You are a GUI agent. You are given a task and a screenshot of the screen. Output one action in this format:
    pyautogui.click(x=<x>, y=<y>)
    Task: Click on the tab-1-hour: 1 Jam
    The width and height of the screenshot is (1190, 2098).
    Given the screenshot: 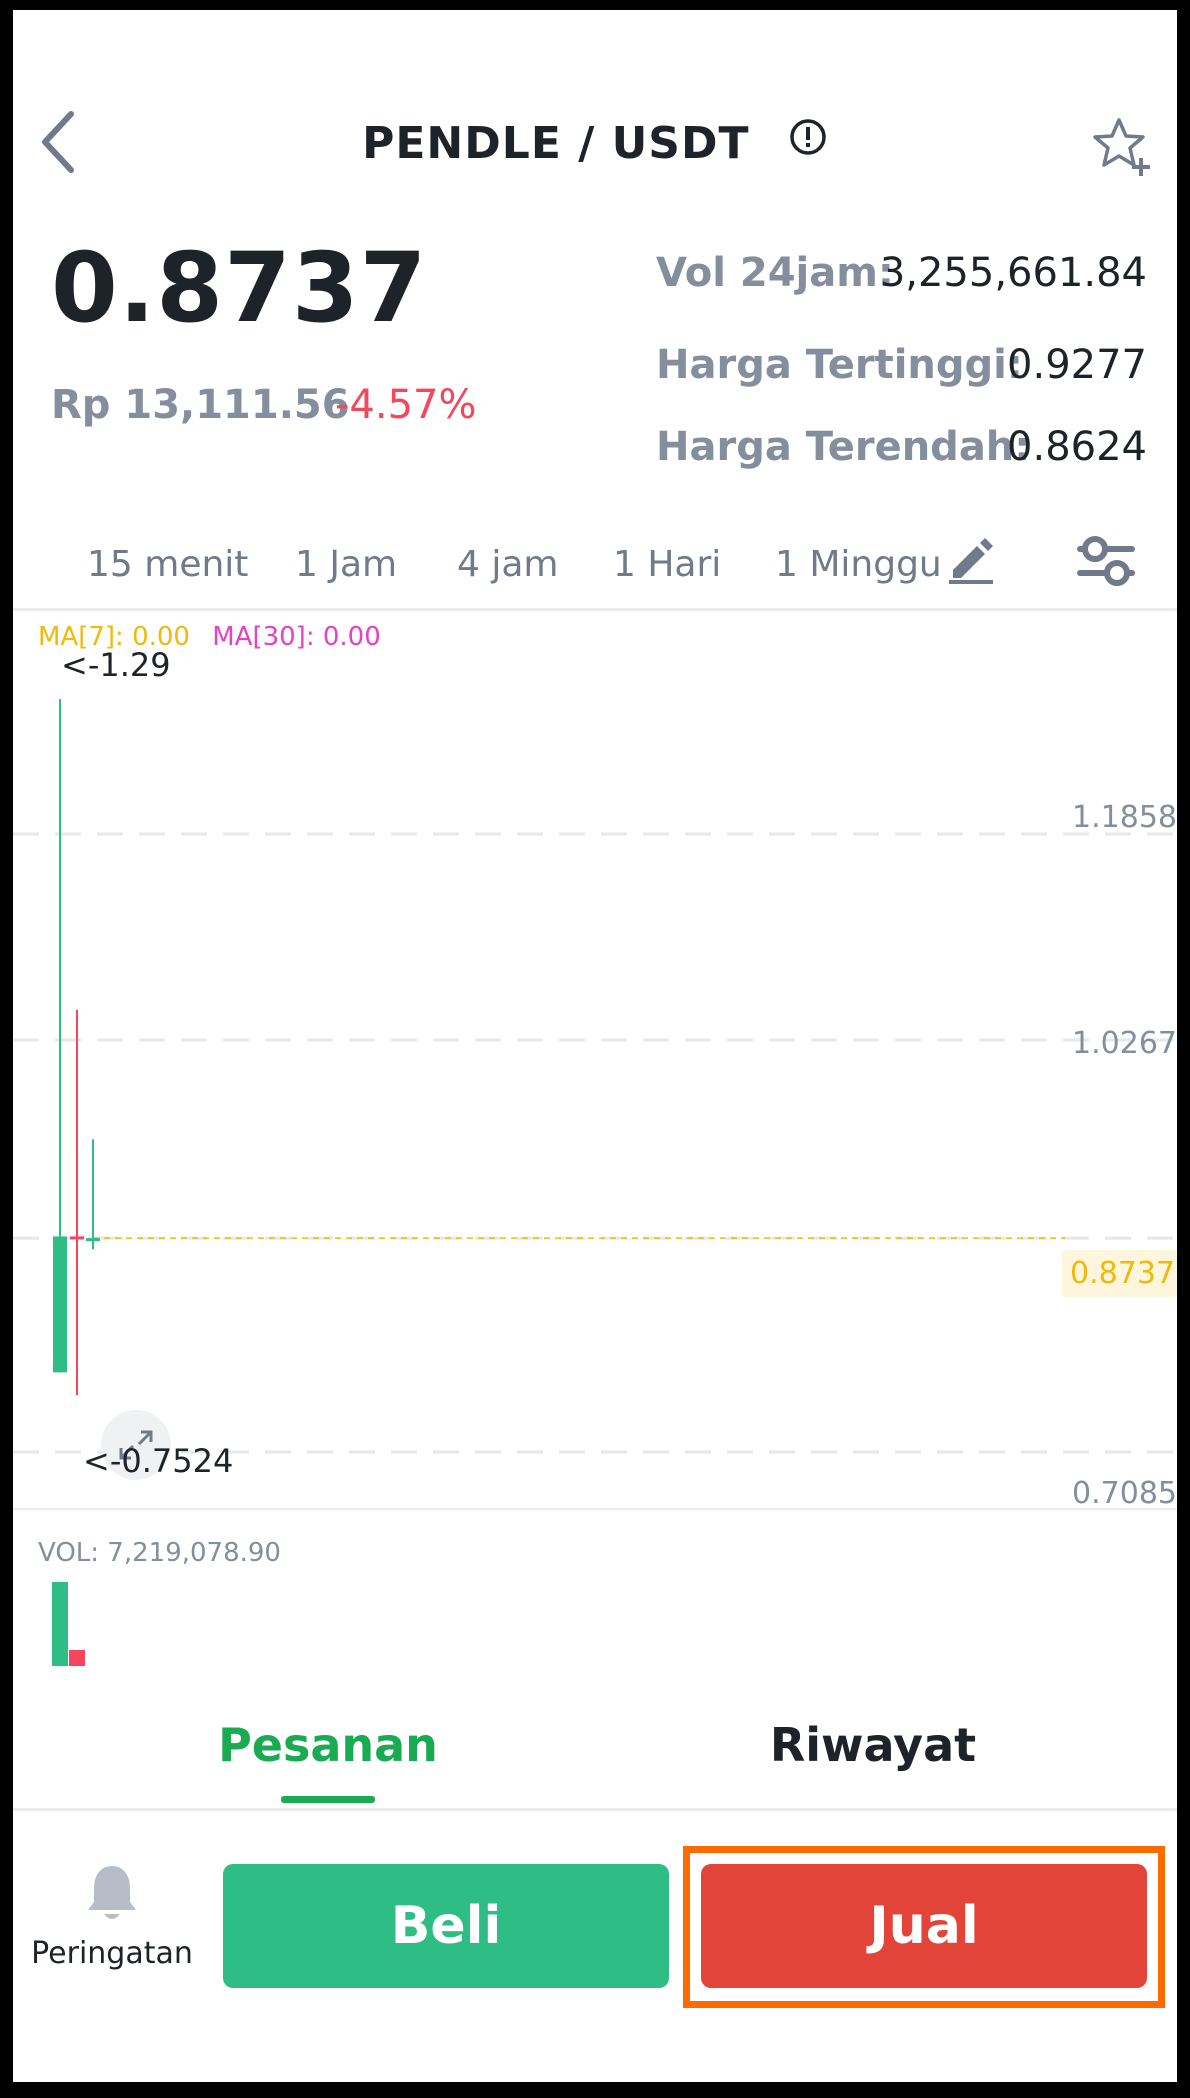 What is the action you would take?
    pyautogui.click(x=346, y=564)
    